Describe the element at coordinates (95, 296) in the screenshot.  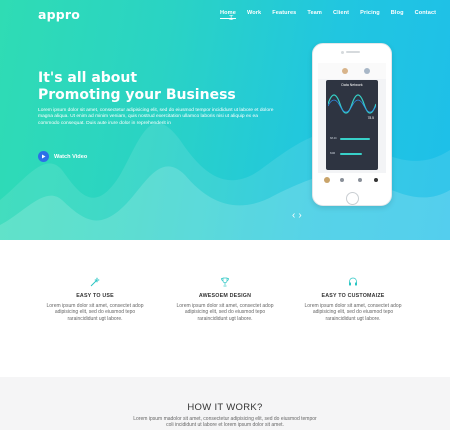
I see `feature-title: EASY TO USE` at that location.